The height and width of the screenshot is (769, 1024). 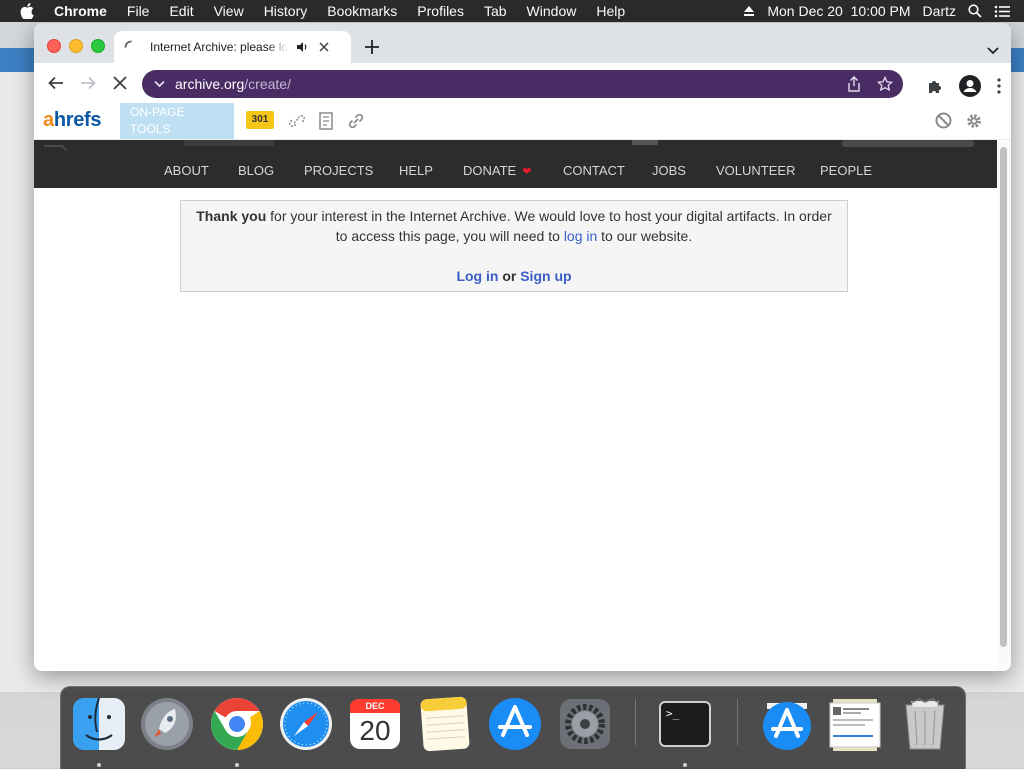 I want to click on calendar-month: DEC, so click(x=375, y=706).